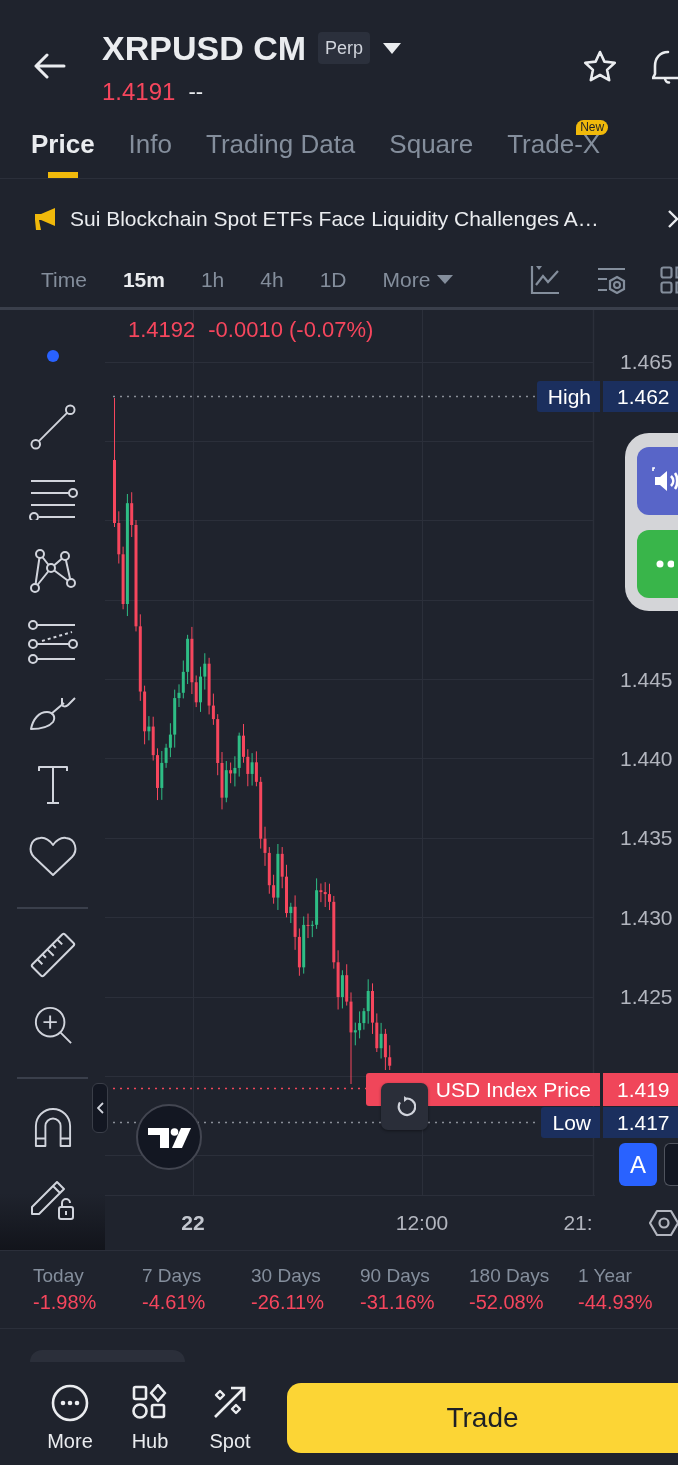 This screenshot has height=1465, width=678. I want to click on hub-button: Hub, so click(150, 1418).